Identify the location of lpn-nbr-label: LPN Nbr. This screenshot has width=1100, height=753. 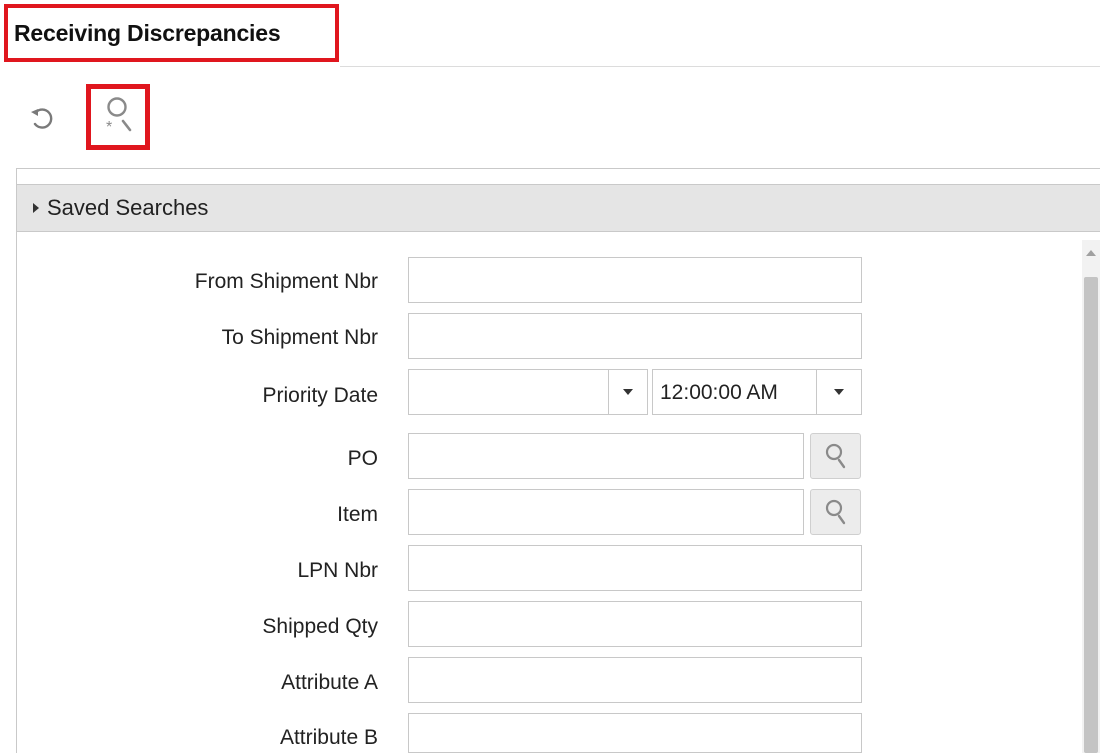
(337, 570).